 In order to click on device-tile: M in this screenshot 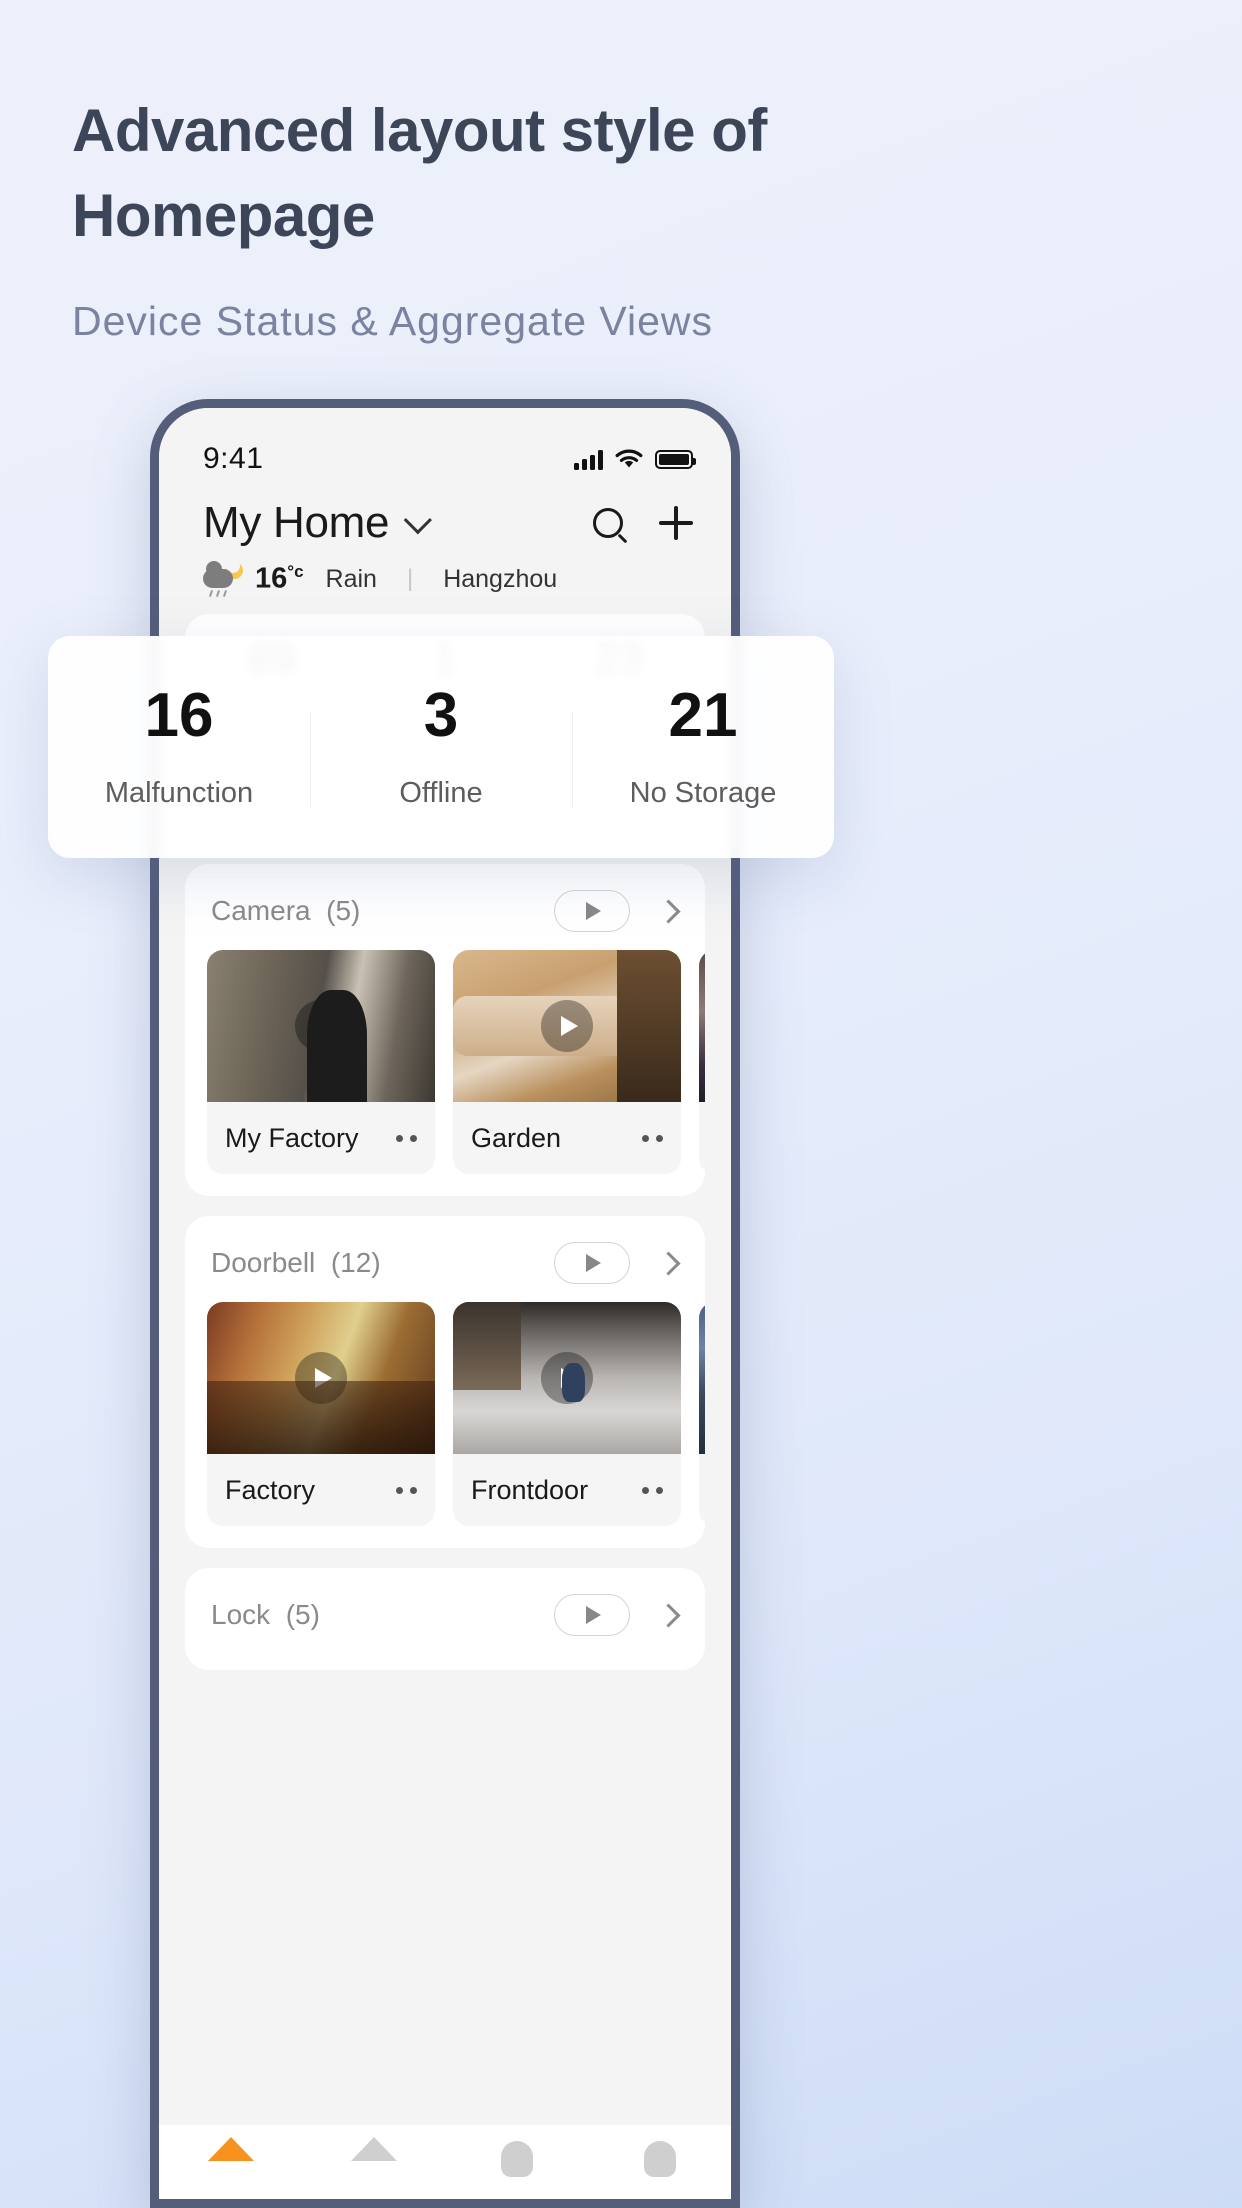, I will do `click(702, 1414)`.